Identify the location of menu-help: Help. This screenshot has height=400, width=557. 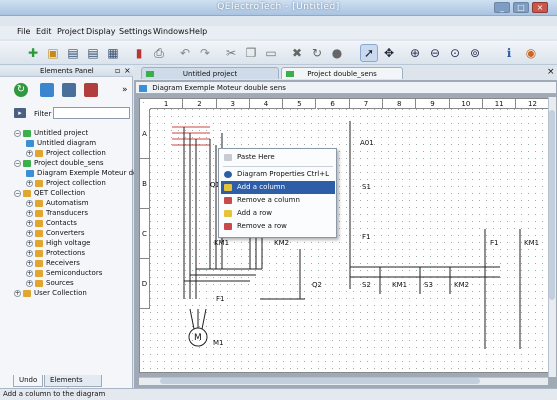
(198, 31).